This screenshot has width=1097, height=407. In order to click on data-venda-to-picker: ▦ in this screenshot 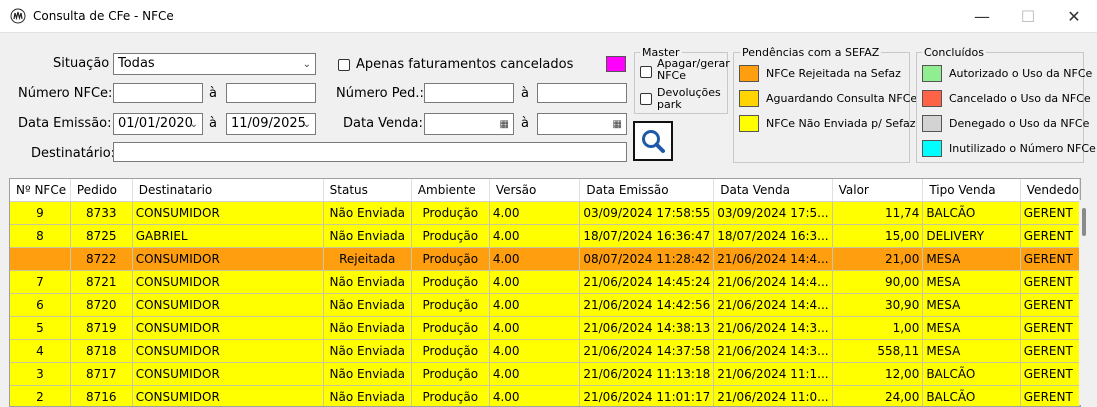, I will do `click(582, 124)`.